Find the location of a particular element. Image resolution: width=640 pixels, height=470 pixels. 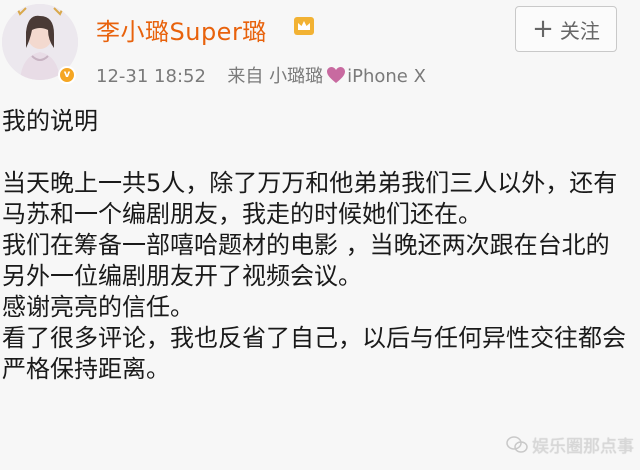

post-title: 我的说明 is located at coordinates (50, 121).